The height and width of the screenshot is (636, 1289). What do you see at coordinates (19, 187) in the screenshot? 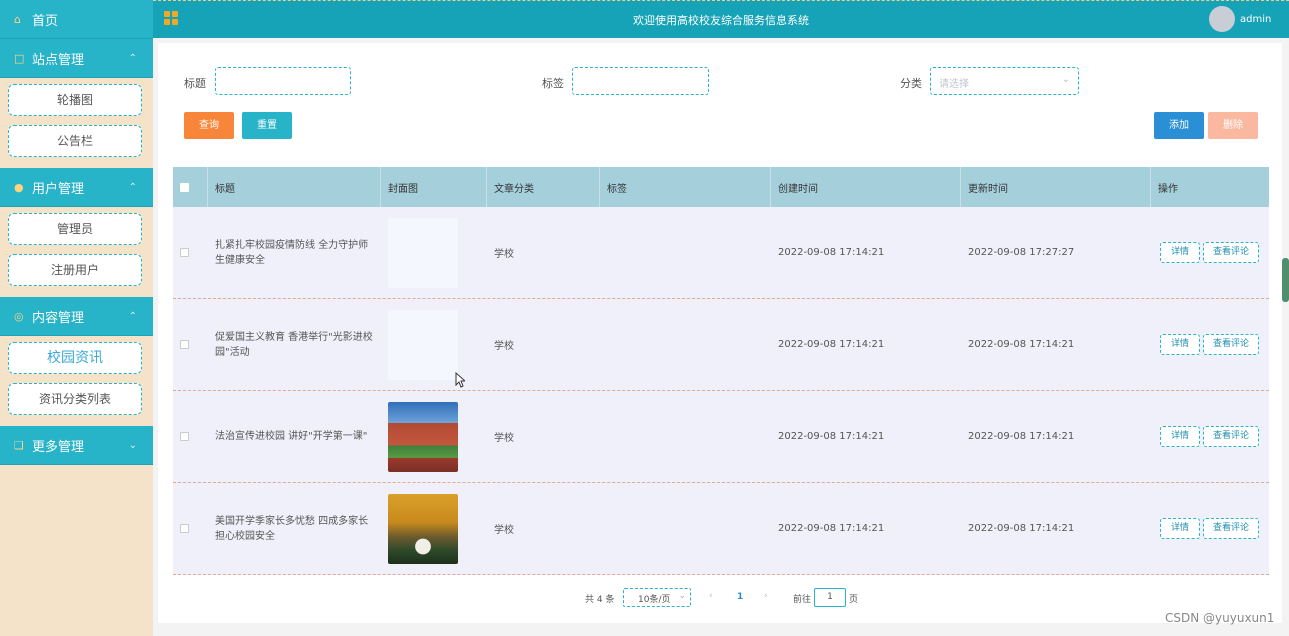
I see `user-icon: ●` at bounding box center [19, 187].